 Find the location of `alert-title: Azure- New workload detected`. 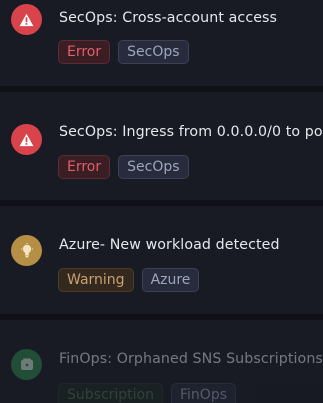

alert-title: Azure- New workload detected is located at coordinates (169, 245).